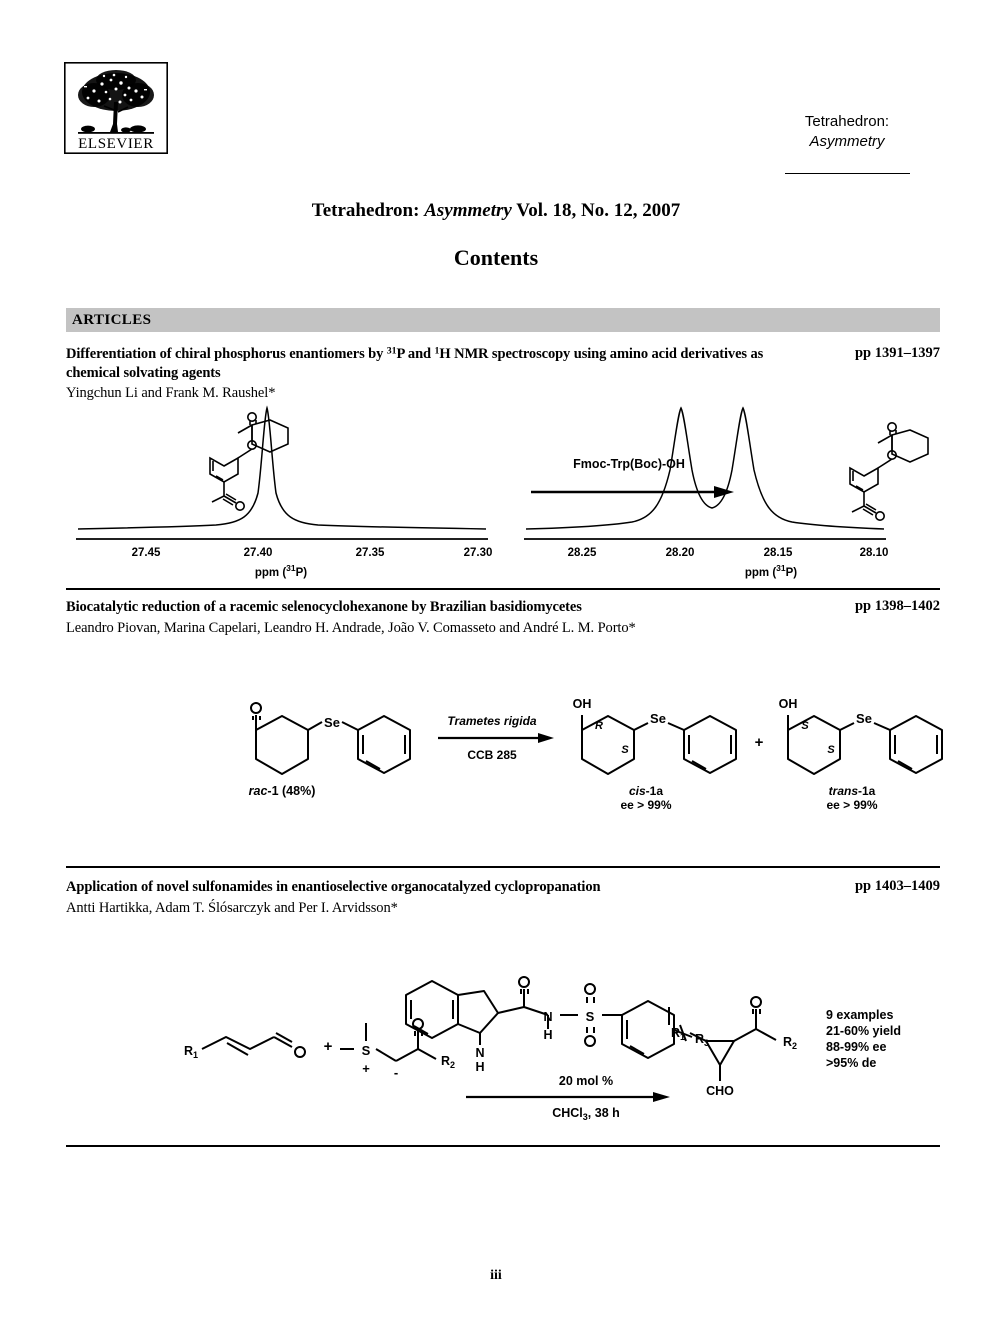 Image resolution: width=992 pixels, height=1323 pixels. Describe the element at coordinates (491, 721) in the screenshot. I see `biocatalyst-label: Trametes rigida` at that location.